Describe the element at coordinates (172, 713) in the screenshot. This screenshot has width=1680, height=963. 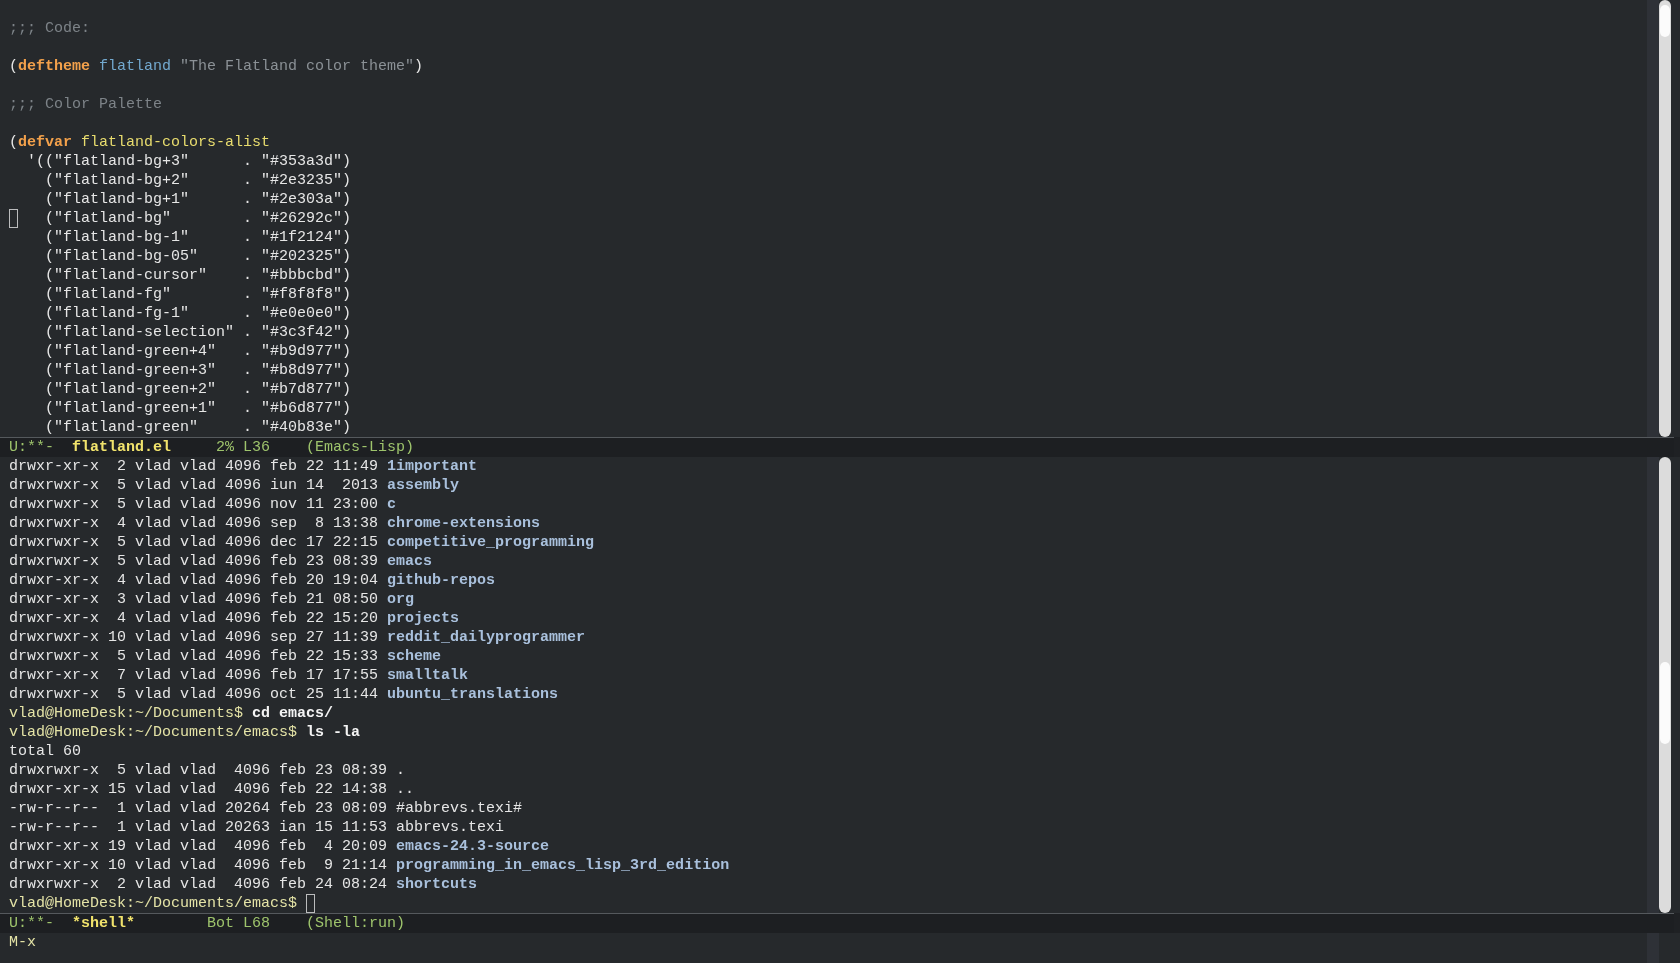
I see `terminal-line: vlad@HomeDesk:~/Documents$ cd emacs/` at that location.